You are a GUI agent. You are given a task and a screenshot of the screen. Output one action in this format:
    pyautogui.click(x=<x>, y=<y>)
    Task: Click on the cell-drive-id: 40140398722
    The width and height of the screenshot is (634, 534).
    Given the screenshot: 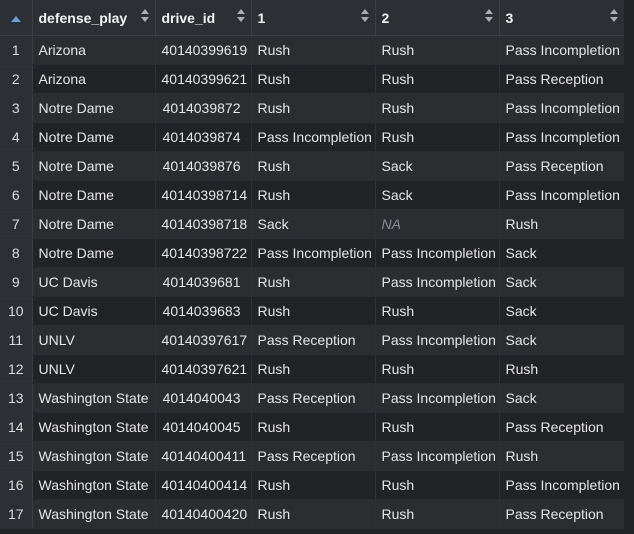 What is the action you would take?
    pyautogui.click(x=203, y=253)
    